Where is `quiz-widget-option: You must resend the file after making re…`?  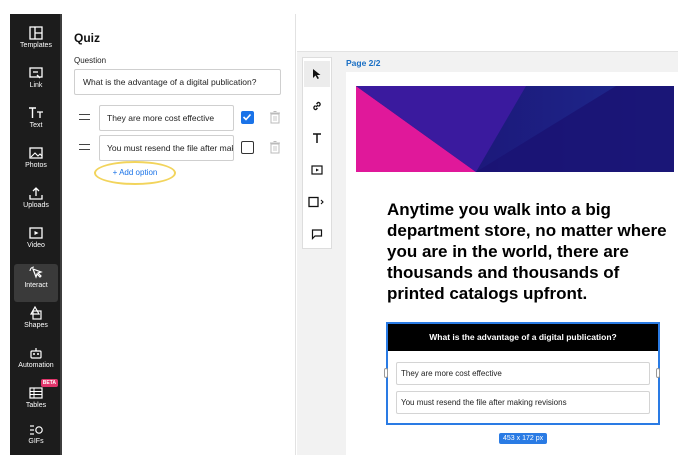 quiz-widget-option: You must resend the file after making re… is located at coordinates (523, 402).